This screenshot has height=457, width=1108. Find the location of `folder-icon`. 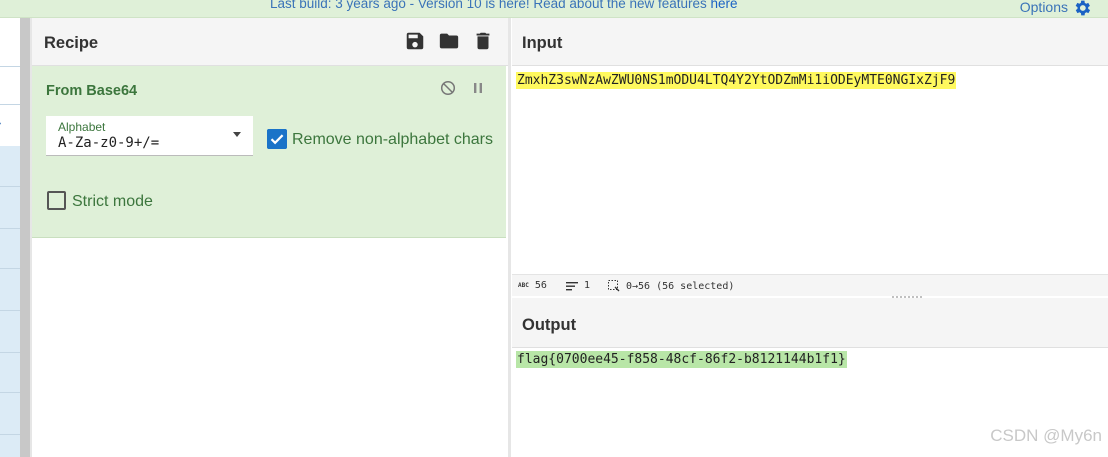

folder-icon is located at coordinates (449, 41).